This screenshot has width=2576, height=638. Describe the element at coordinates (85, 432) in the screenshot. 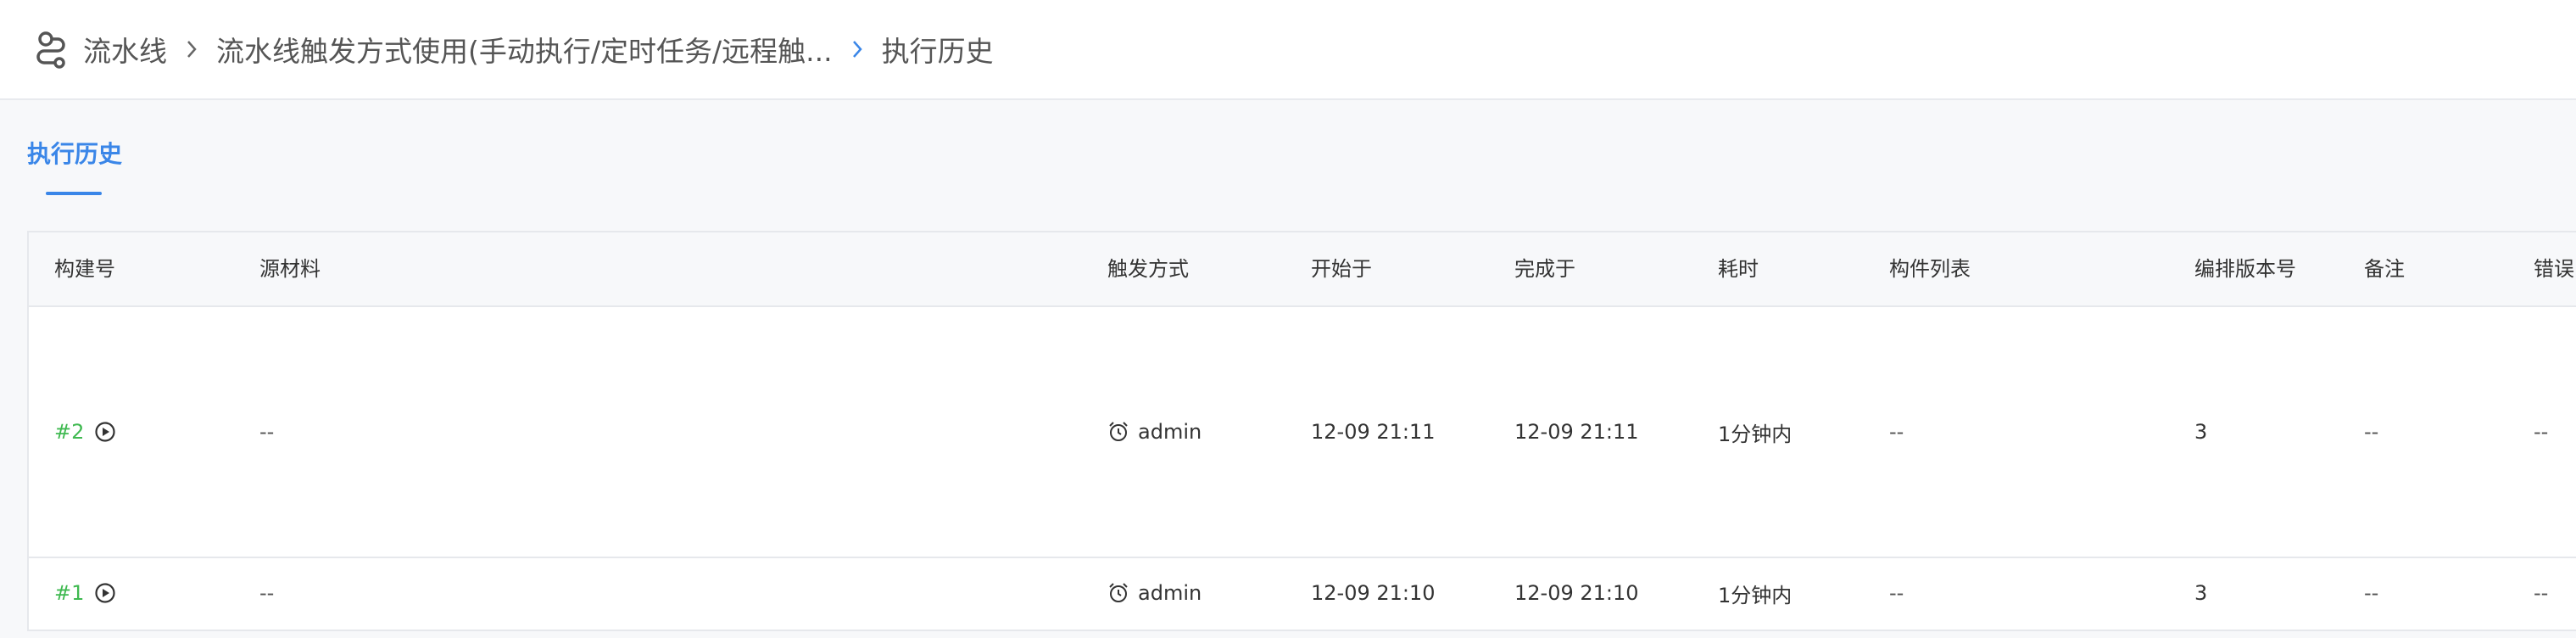

I see `build-cell: #2` at that location.